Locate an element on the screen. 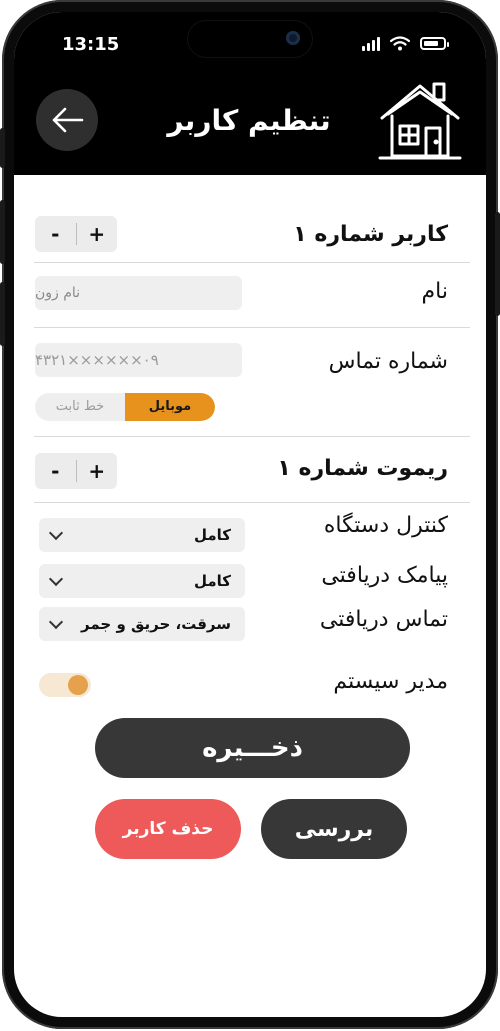  remote-stepper: - + is located at coordinates (76, 471).